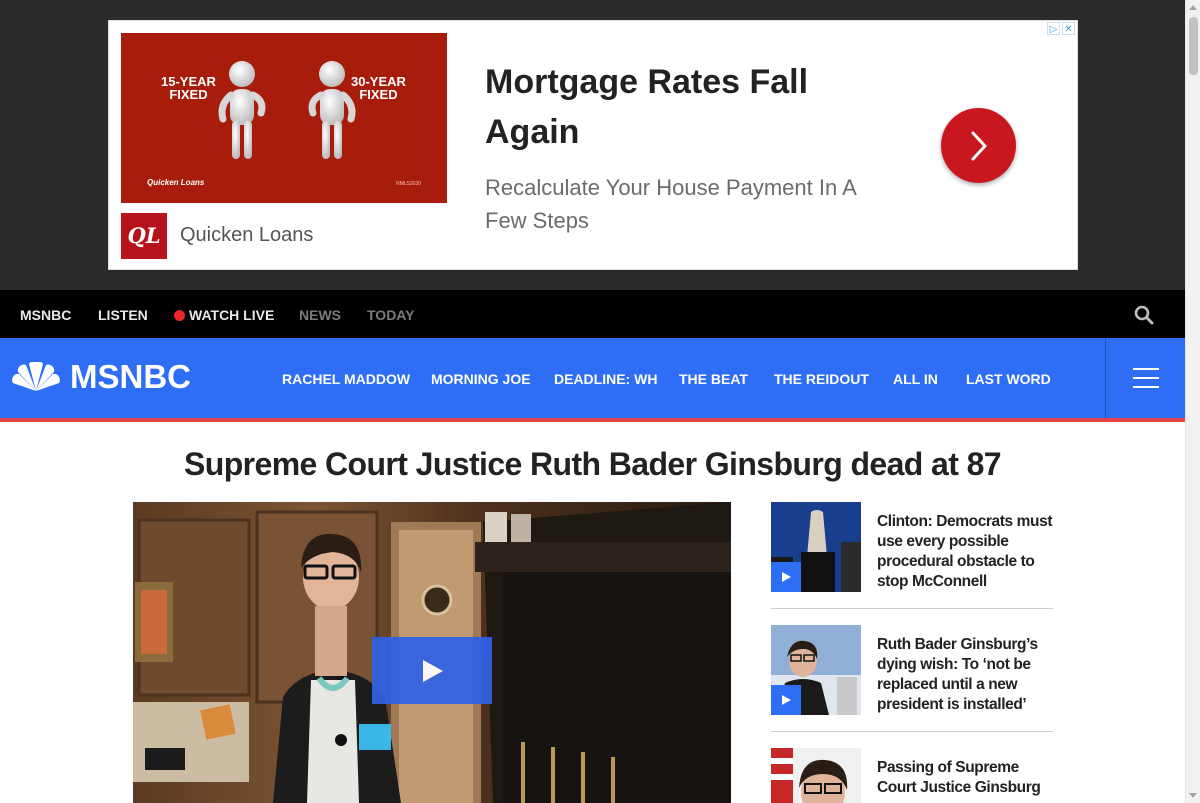  I want to click on chevron-right-icon, so click(978, 145).